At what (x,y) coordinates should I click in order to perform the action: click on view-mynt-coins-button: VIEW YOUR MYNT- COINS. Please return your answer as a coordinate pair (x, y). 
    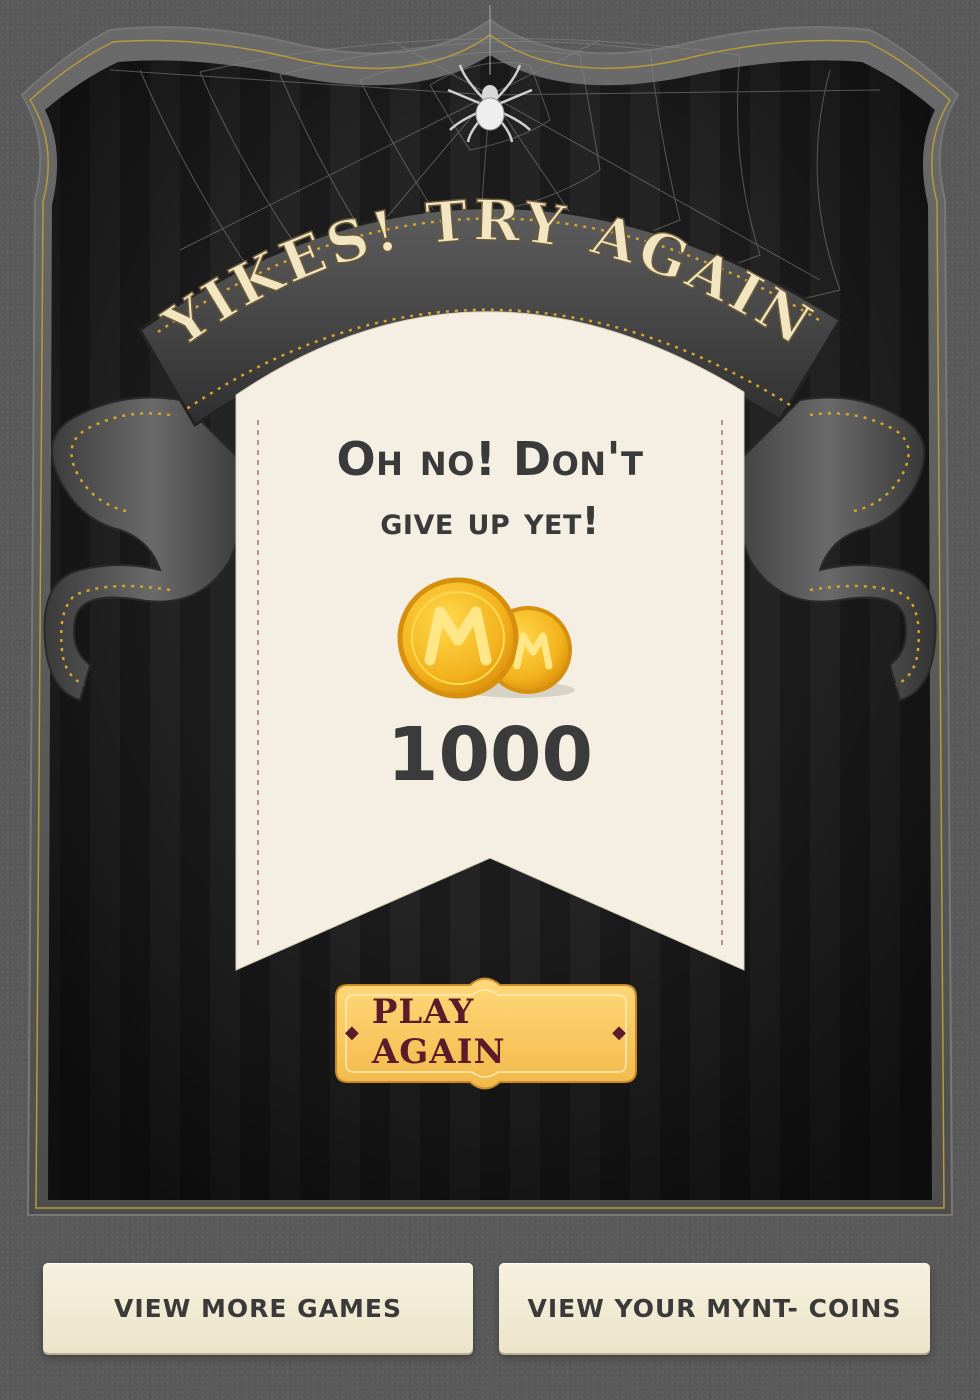
    Looking at the image, I should click on (714, 1308).